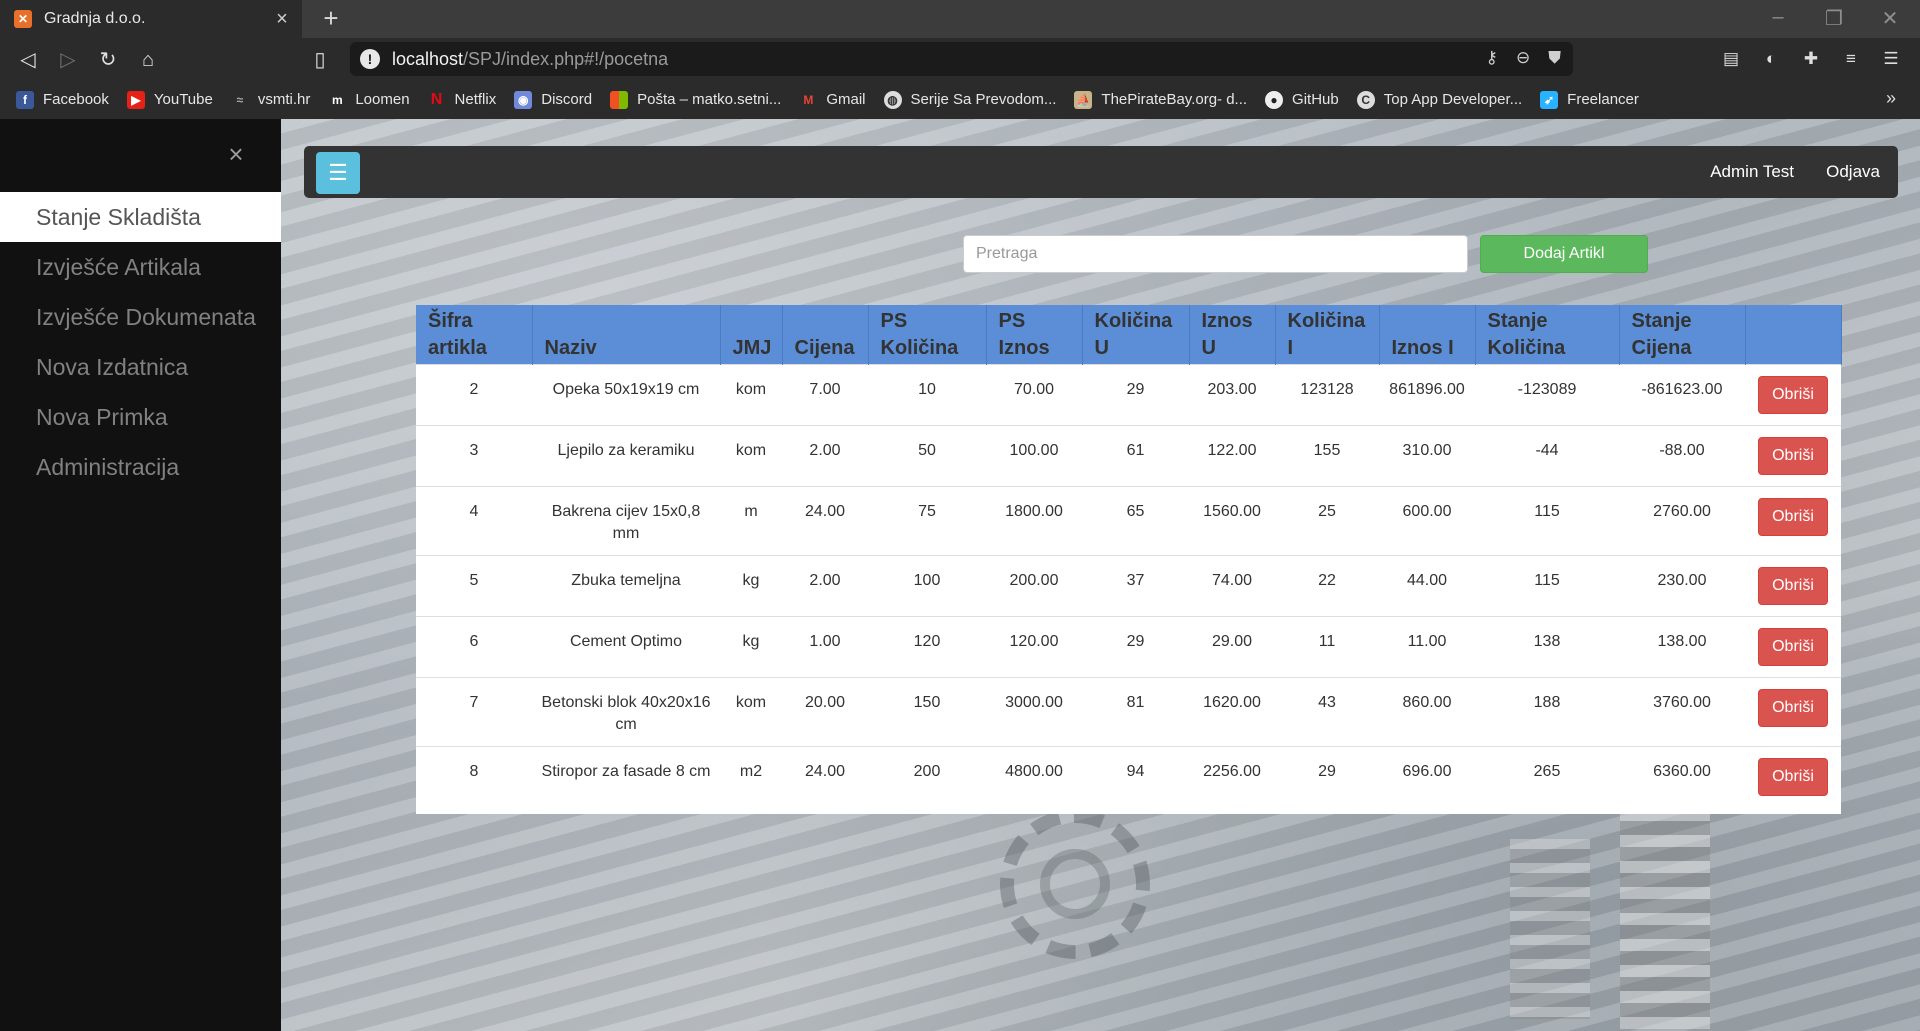 This screenshot has height=1031, width=1920. What do you see at coordinates (1752, 172) in the screenshot?
I see `user-name-link: Admin Test` at bounding box center [1752, 172].